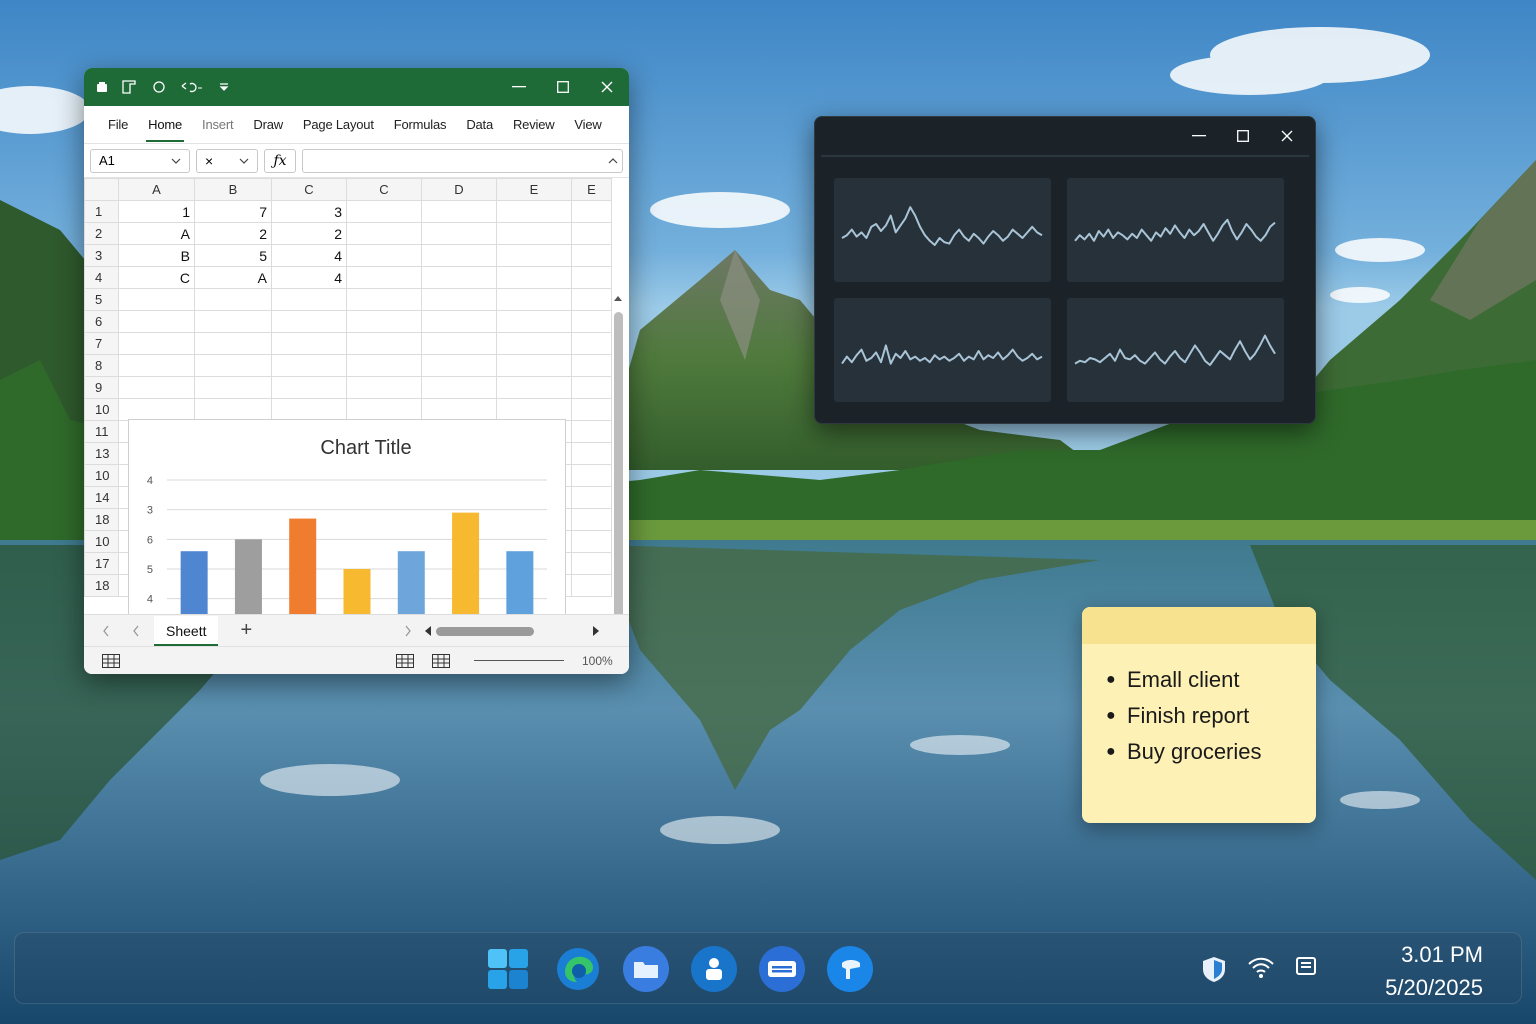  What do you see at coordinates (782, 969) in the screenshot?
I see `mail-app-button` at bounding box center [782, 969].